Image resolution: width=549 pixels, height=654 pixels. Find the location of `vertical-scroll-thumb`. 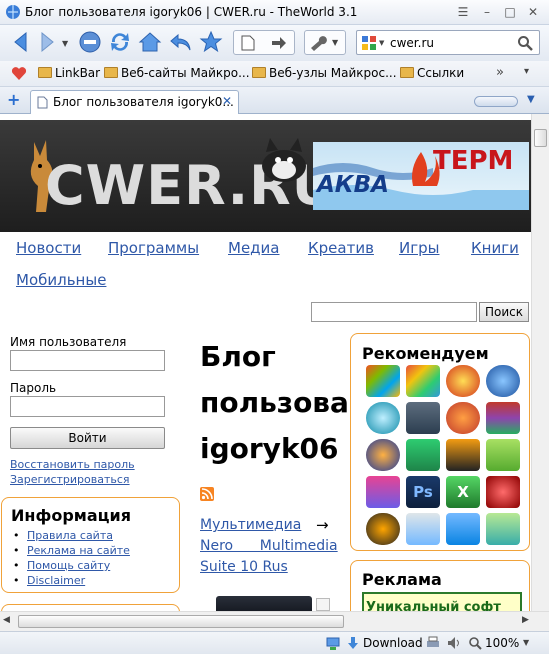

vertical-scroll-thumb is located at coordinates (540, 138).